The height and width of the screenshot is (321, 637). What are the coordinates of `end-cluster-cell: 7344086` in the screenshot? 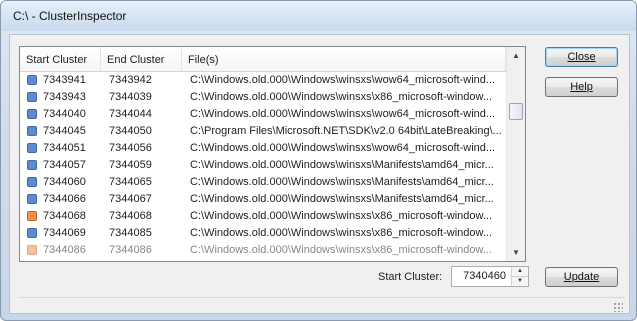 It's located at (130, 250).